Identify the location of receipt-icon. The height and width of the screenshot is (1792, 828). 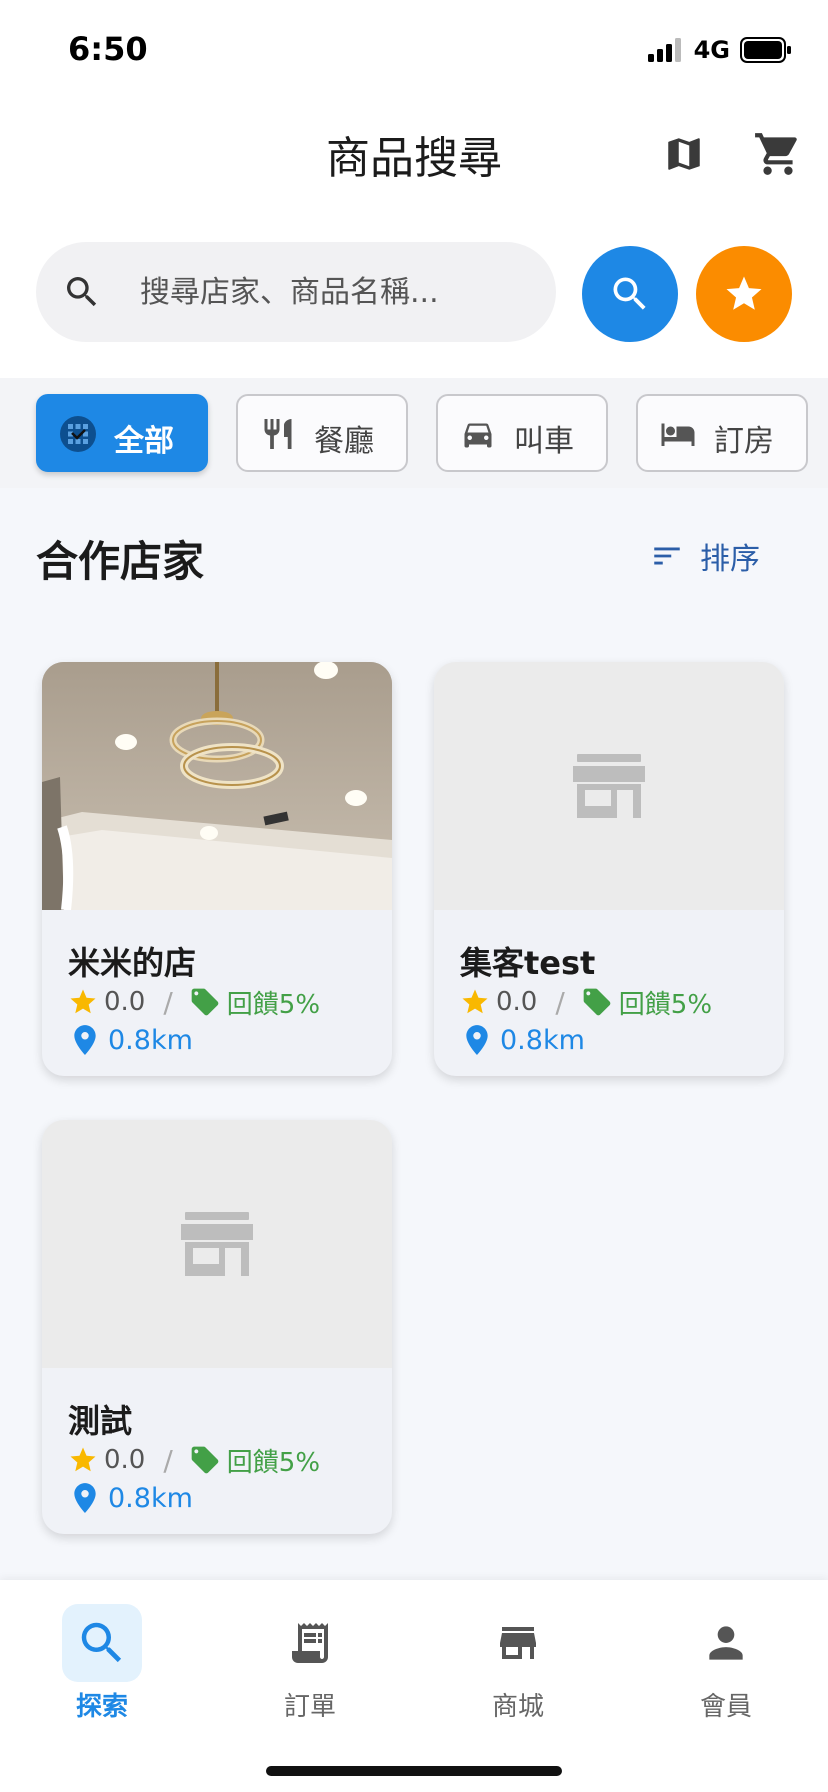
(310, 1643).